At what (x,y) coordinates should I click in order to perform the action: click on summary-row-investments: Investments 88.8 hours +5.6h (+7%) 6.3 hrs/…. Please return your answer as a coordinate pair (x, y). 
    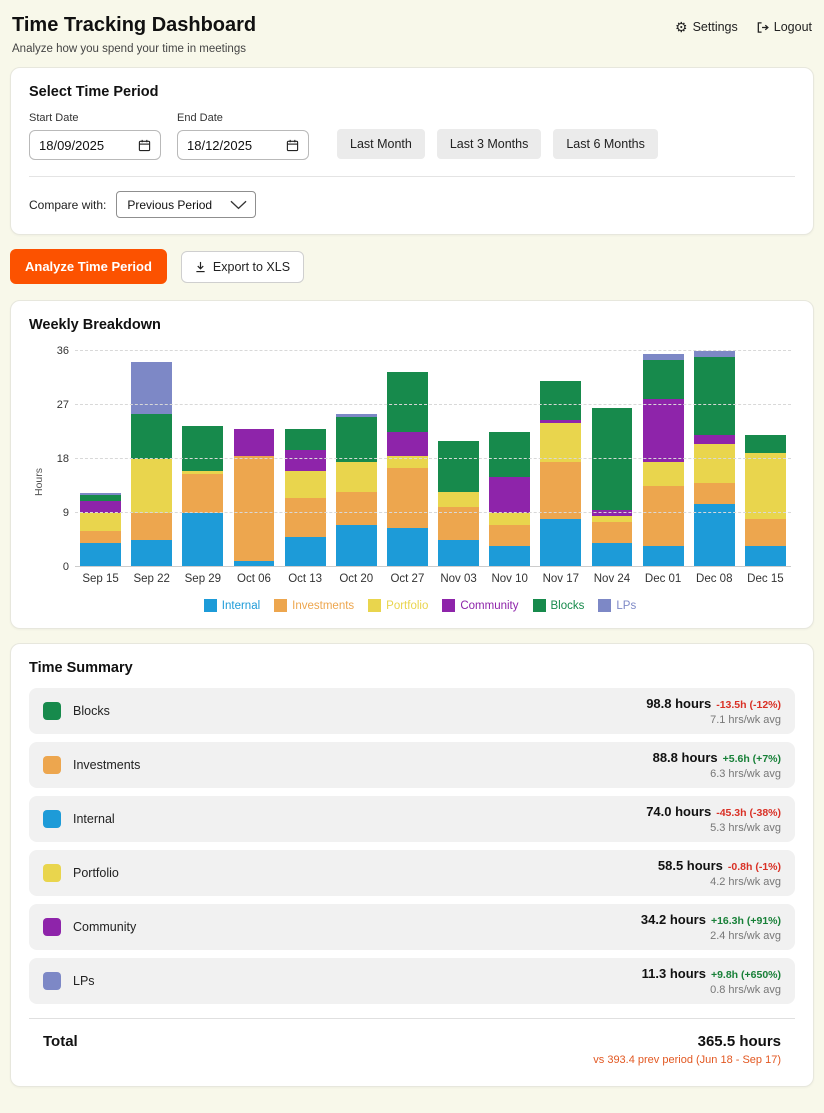
    Looking at the image, I should click on (412, 765).